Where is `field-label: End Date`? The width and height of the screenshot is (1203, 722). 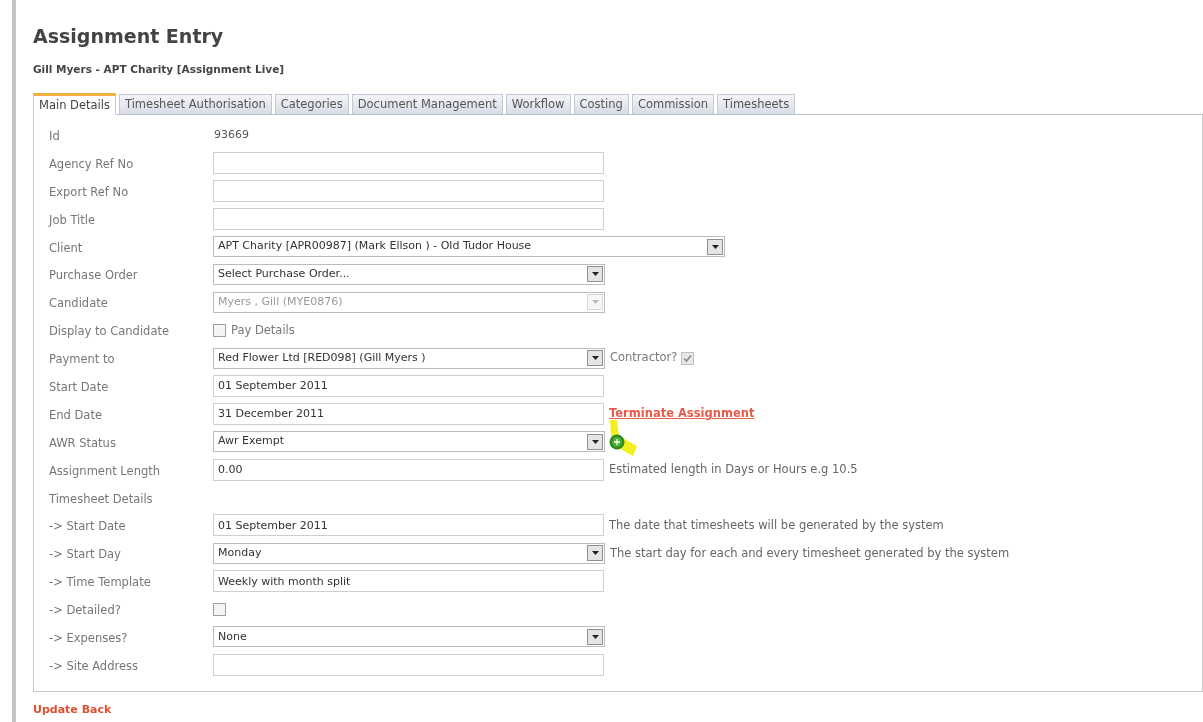
field-label: End Date is located at coordinates (75, 414).